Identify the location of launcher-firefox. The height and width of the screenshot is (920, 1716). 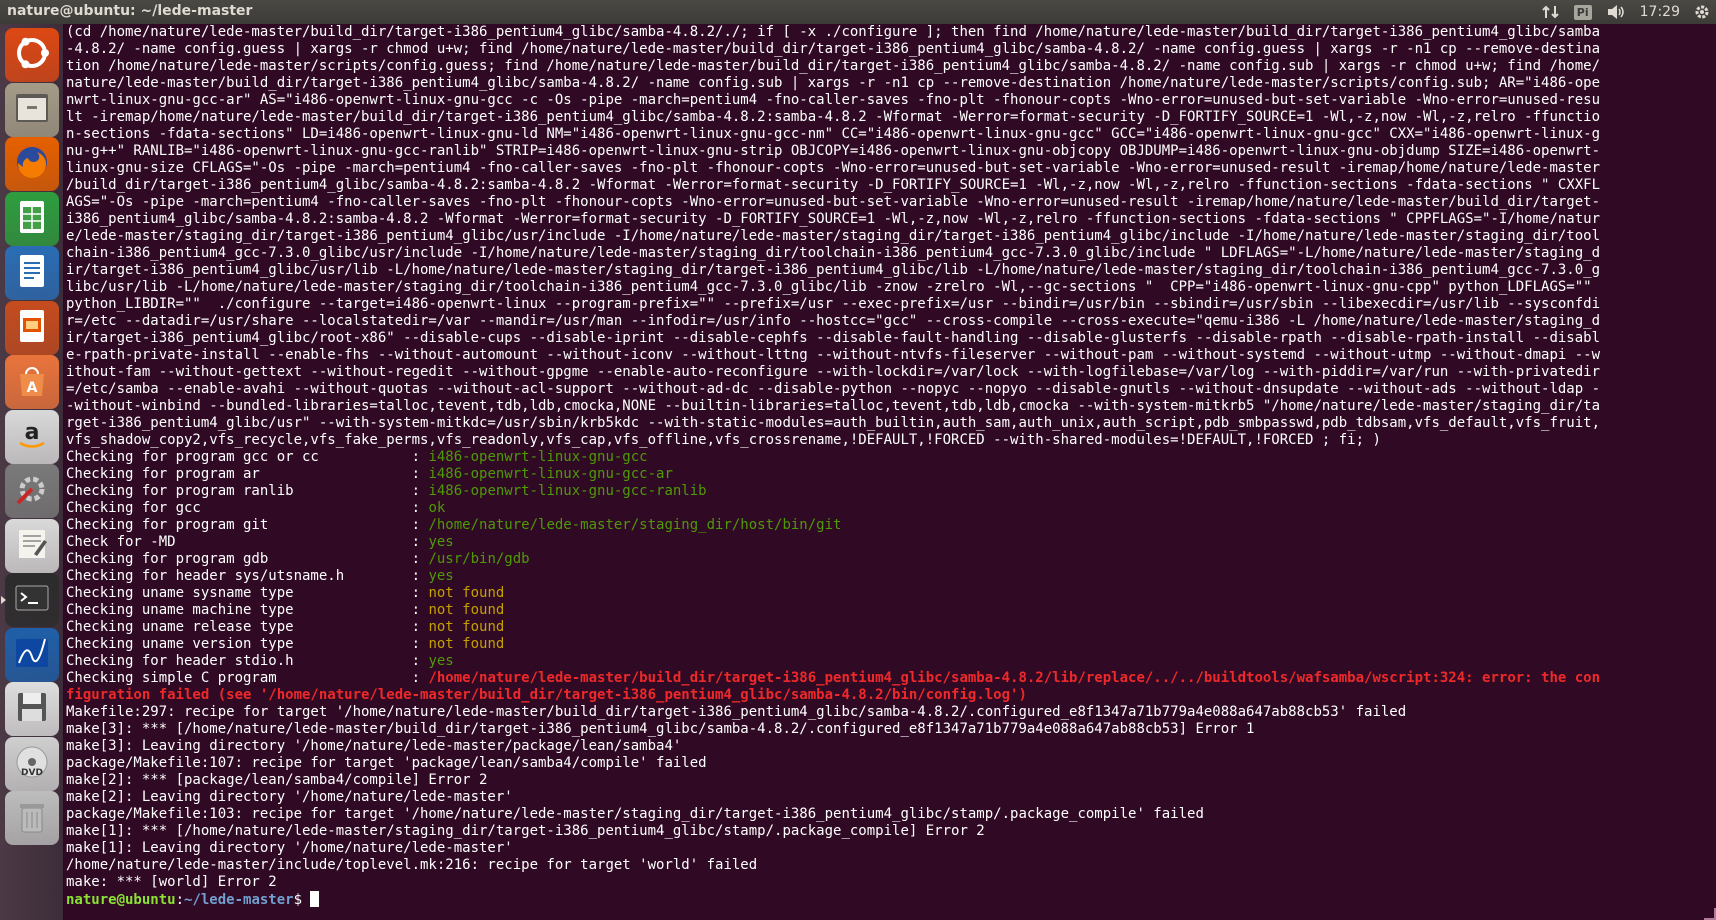
(32, 164).